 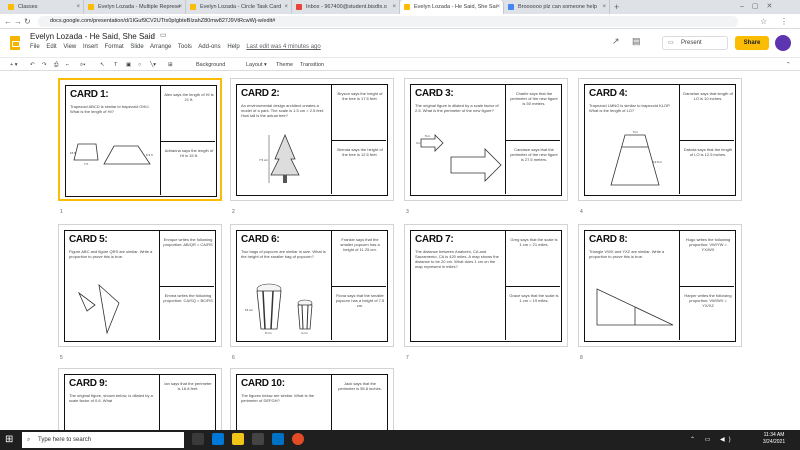 What do you see at coordinates (35, 47) in the screenshot?
I see `menu-file: File` at bounding box center [35, 47].